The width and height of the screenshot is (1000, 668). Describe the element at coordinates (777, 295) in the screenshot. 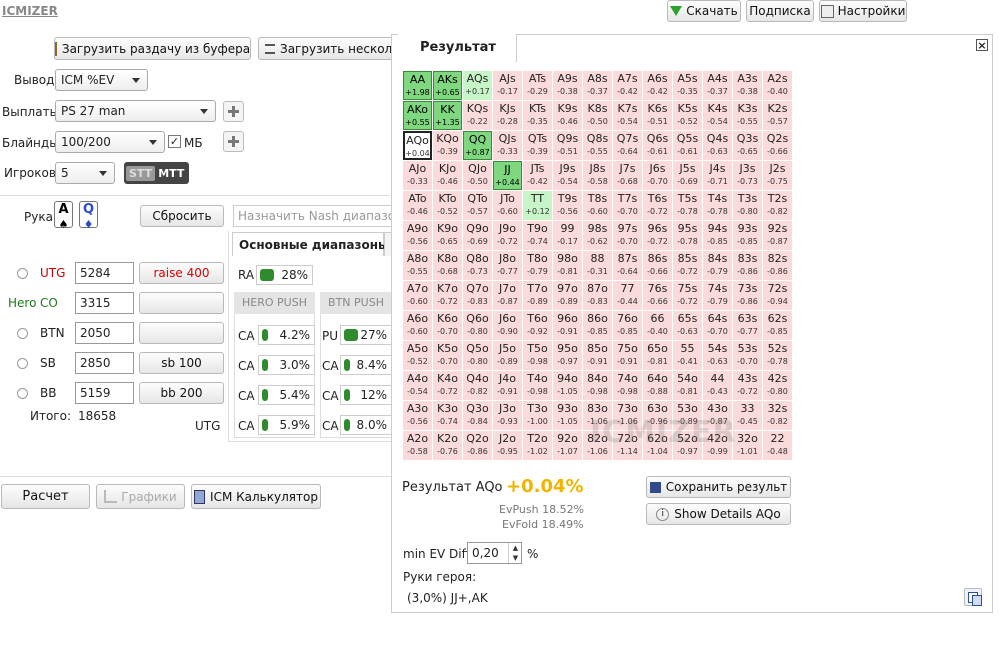

I see `hand-cell: 72s -0.94` at that location.